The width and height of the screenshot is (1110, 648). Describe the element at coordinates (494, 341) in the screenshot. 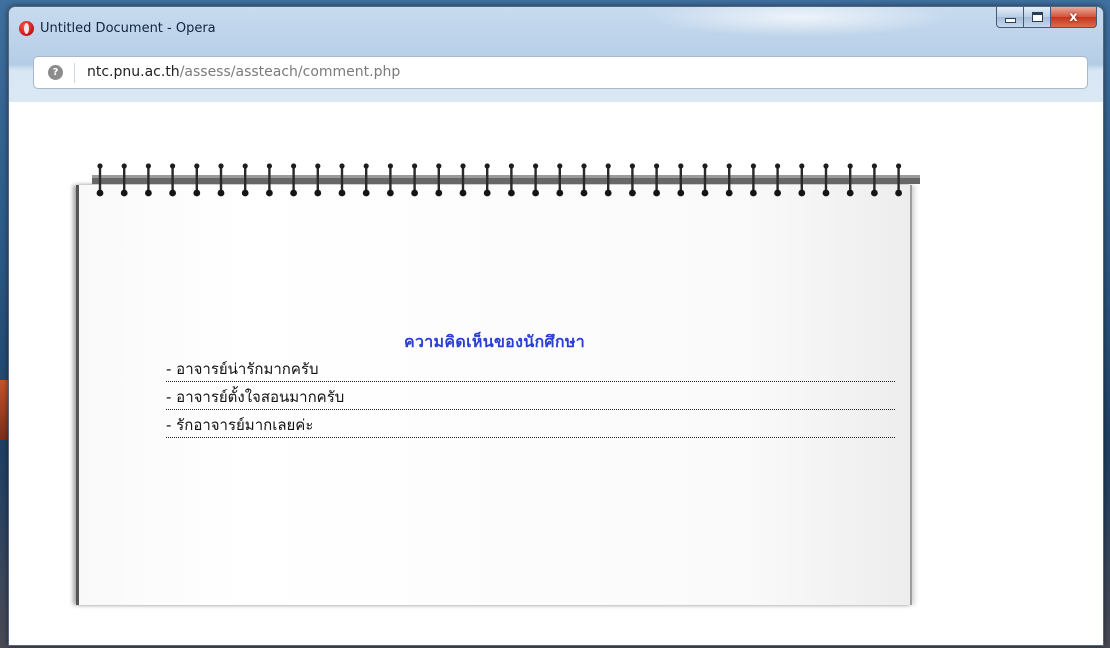

I see `comments-heading: ความคิดเห็นของนักศึกษา` at that location.